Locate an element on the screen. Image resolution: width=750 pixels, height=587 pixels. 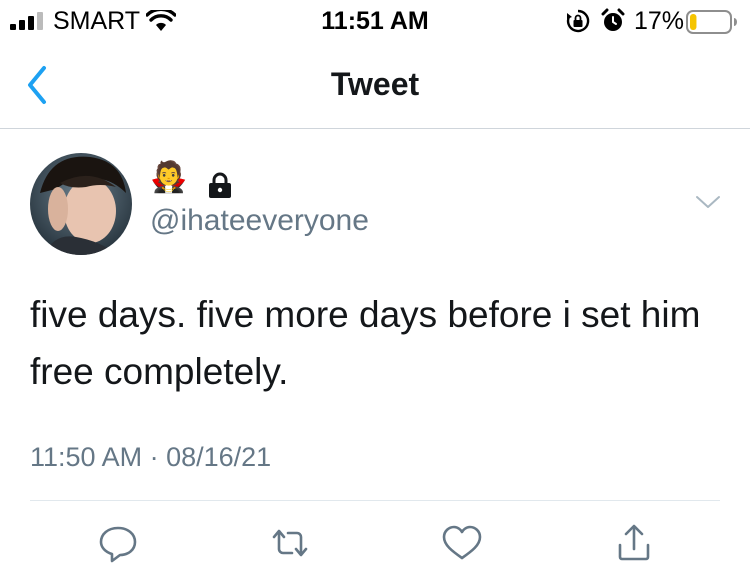
share-button is located at coordinates (634, 543).